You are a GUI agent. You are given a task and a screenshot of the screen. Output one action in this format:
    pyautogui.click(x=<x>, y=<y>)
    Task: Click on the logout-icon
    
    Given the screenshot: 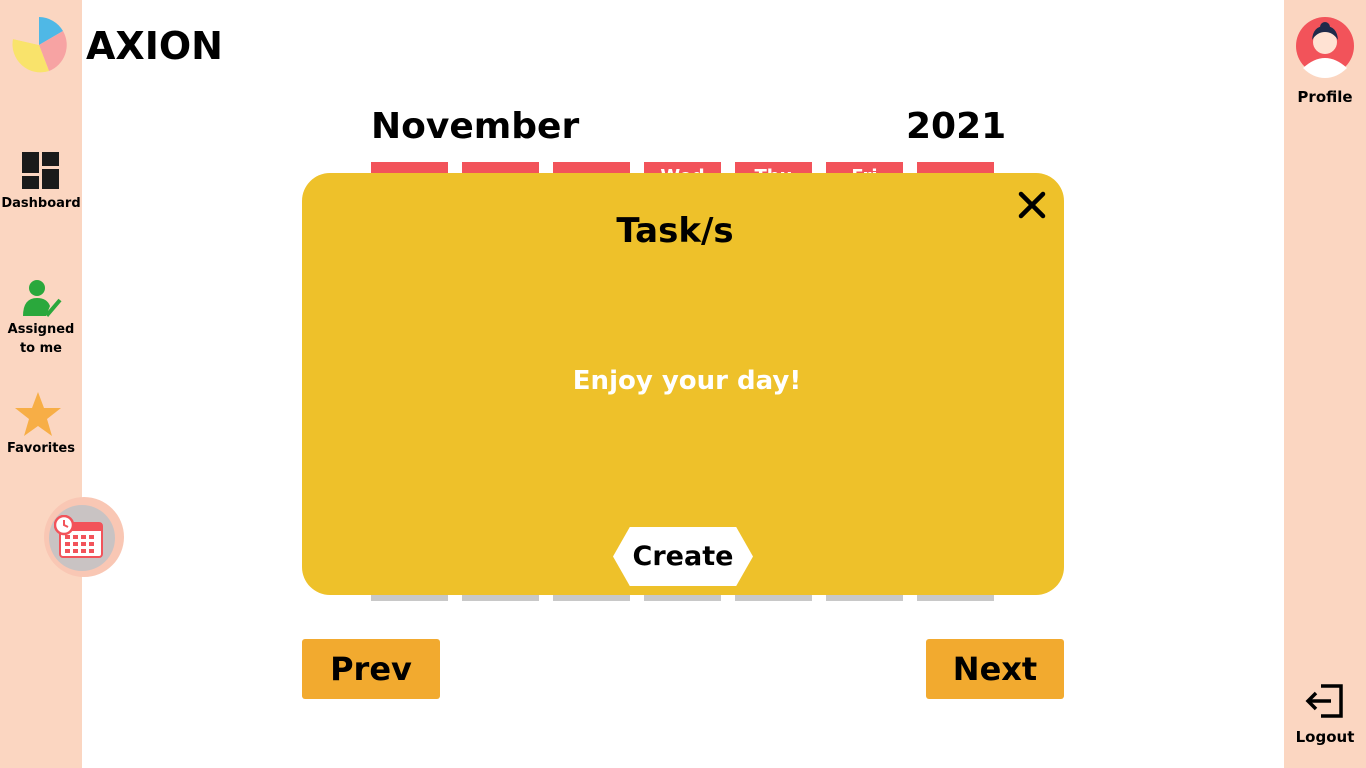 What is the action you would take?
    pyautogui.click(x=1324, y=701)
    